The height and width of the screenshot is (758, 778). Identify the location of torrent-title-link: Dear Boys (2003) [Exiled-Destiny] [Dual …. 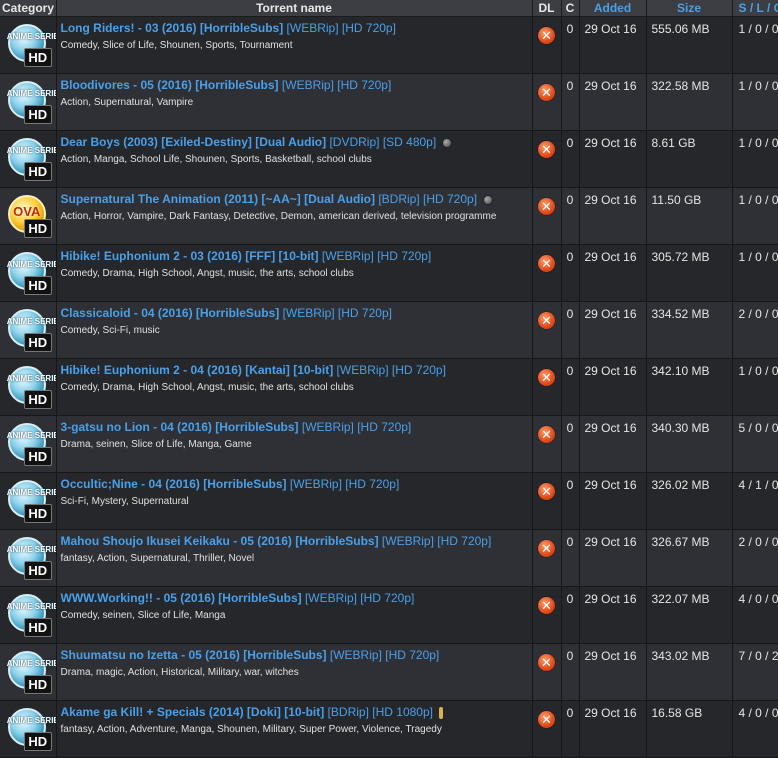
(194, 142).